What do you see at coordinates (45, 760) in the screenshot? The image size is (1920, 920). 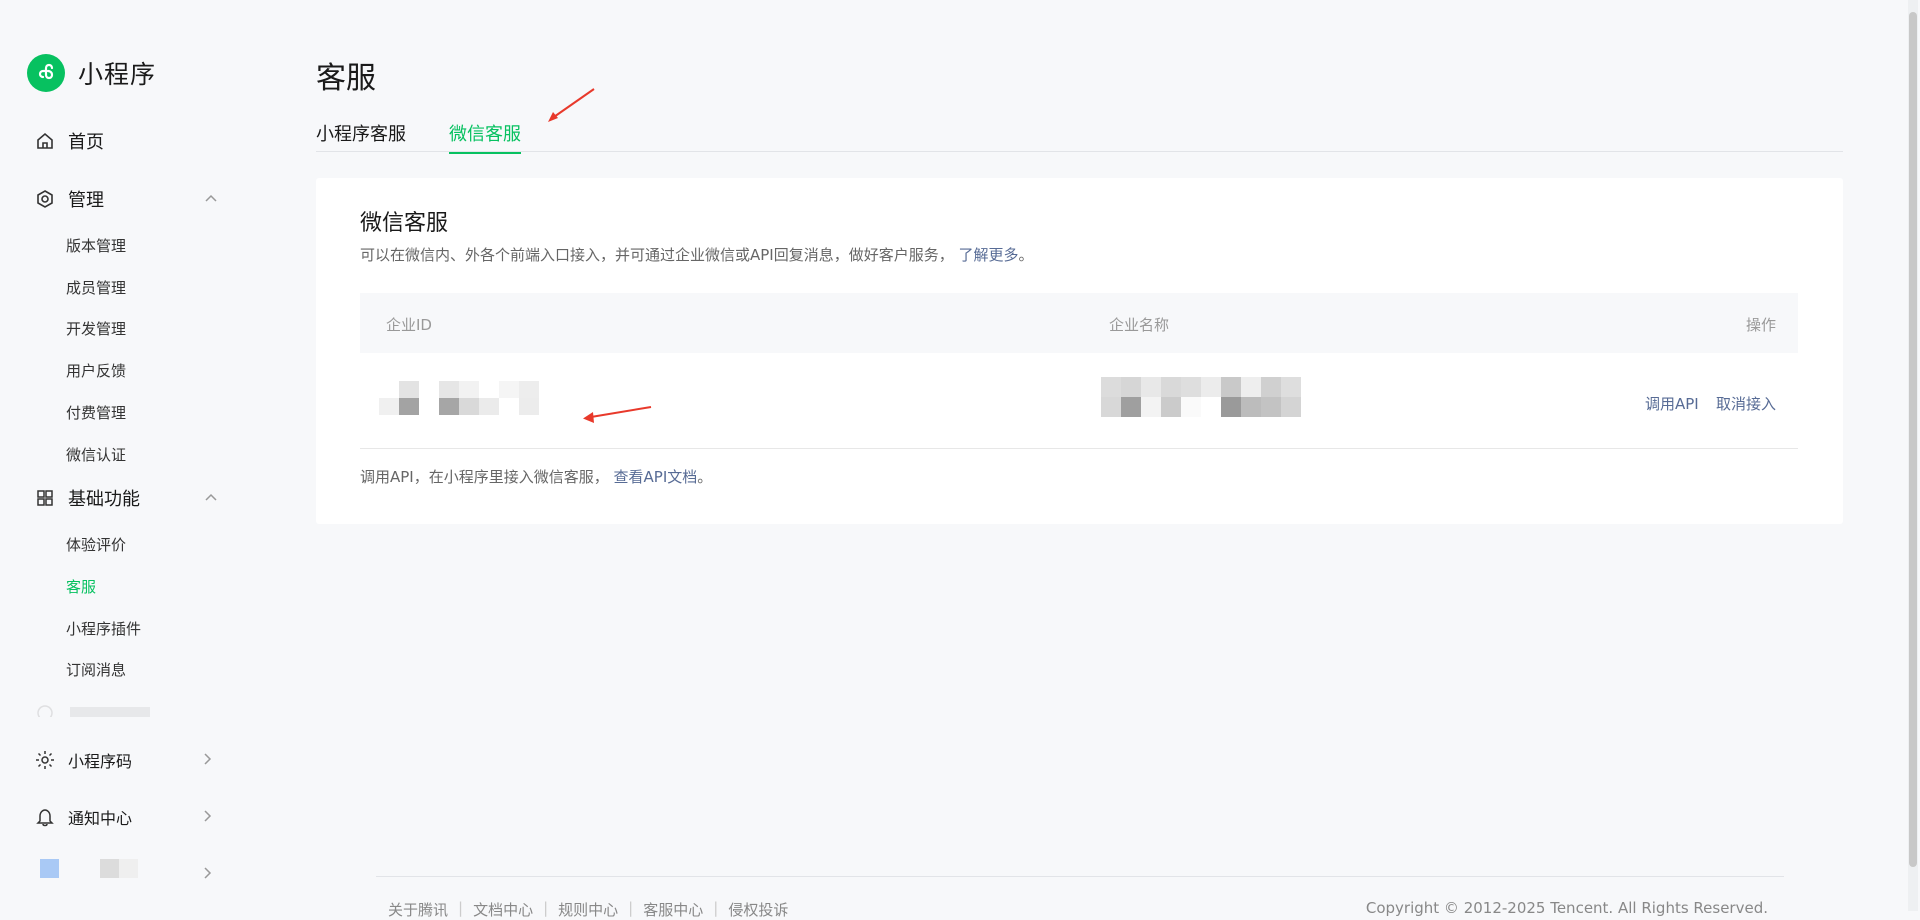 I see `qrcode-sun-icon` at bounding box center [45, 760].